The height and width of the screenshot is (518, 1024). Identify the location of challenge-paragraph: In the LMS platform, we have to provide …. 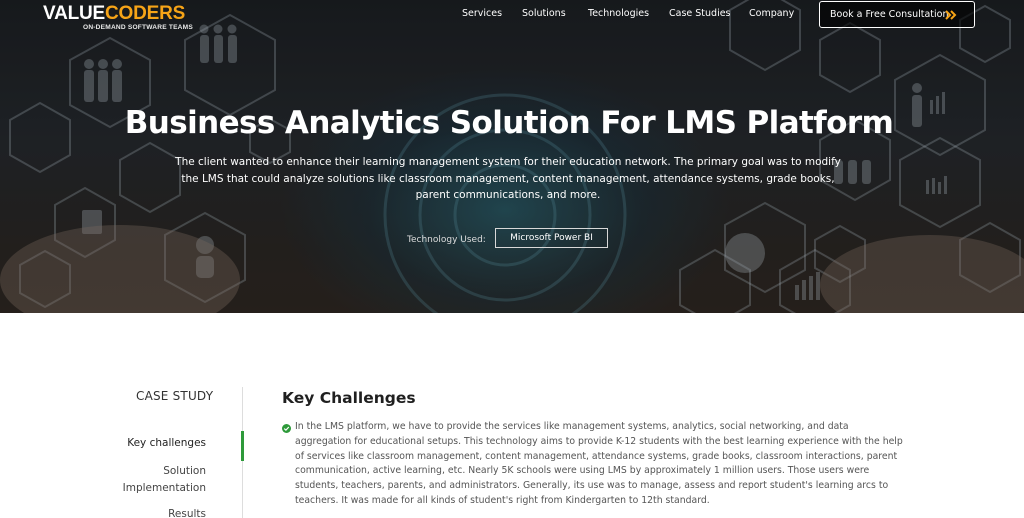
(599, 463).